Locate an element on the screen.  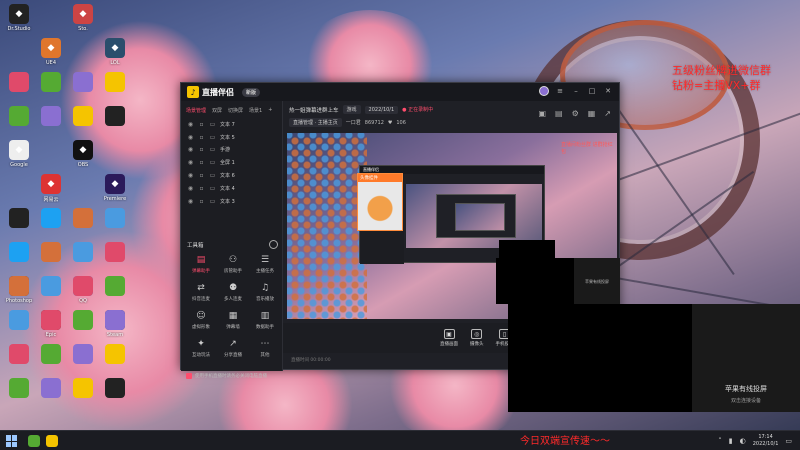
source-item: ◉ ▫ ▭ 文本 4 is located at coordinates (231, 188).